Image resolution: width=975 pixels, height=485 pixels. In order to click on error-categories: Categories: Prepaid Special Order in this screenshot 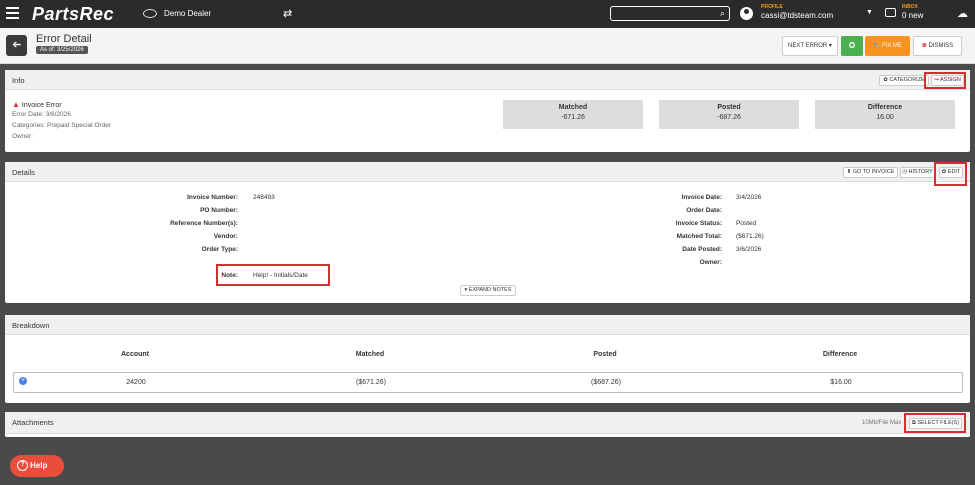, I will do `click(61, 125)`.